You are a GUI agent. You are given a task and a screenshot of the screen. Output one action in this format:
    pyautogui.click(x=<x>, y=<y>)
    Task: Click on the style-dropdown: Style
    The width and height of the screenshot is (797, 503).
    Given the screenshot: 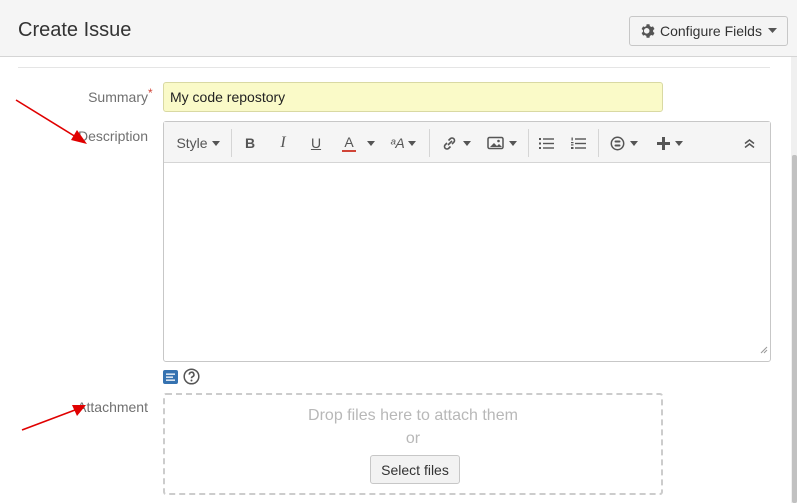 What is the action you would take?
    pyautogui.click(x=198, y=143)
    